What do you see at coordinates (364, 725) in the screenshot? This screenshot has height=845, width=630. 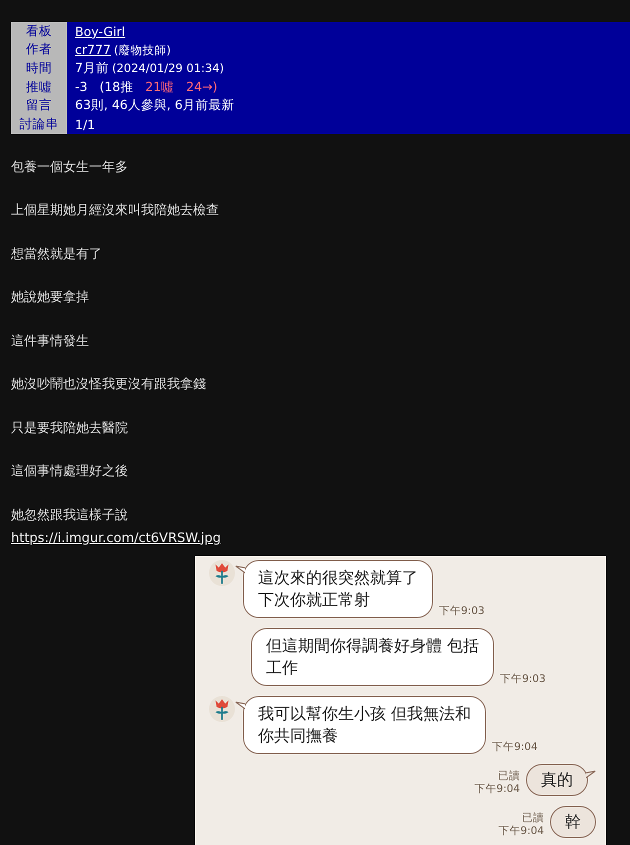 I see `message-bubble: 我可以幫你生小孩 但我無法和 你共同撫養` at bounding box center [364, 725].